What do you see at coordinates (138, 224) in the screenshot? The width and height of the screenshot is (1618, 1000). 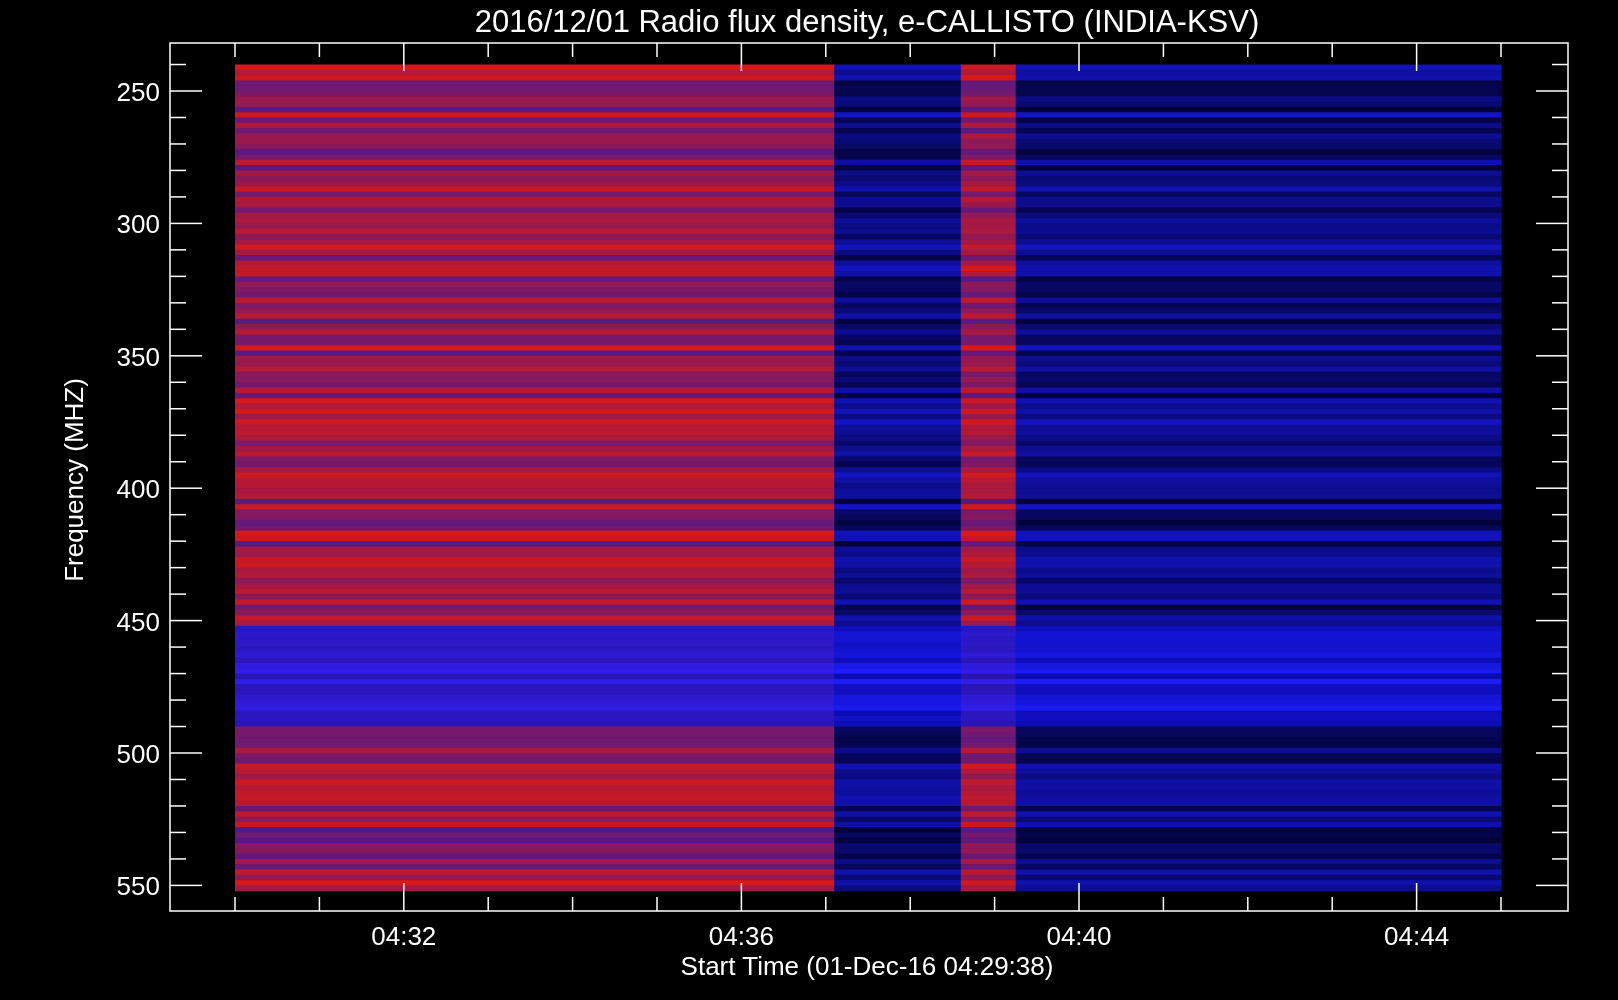 I see `tick-label: 300` at bounding box center [138, 224].